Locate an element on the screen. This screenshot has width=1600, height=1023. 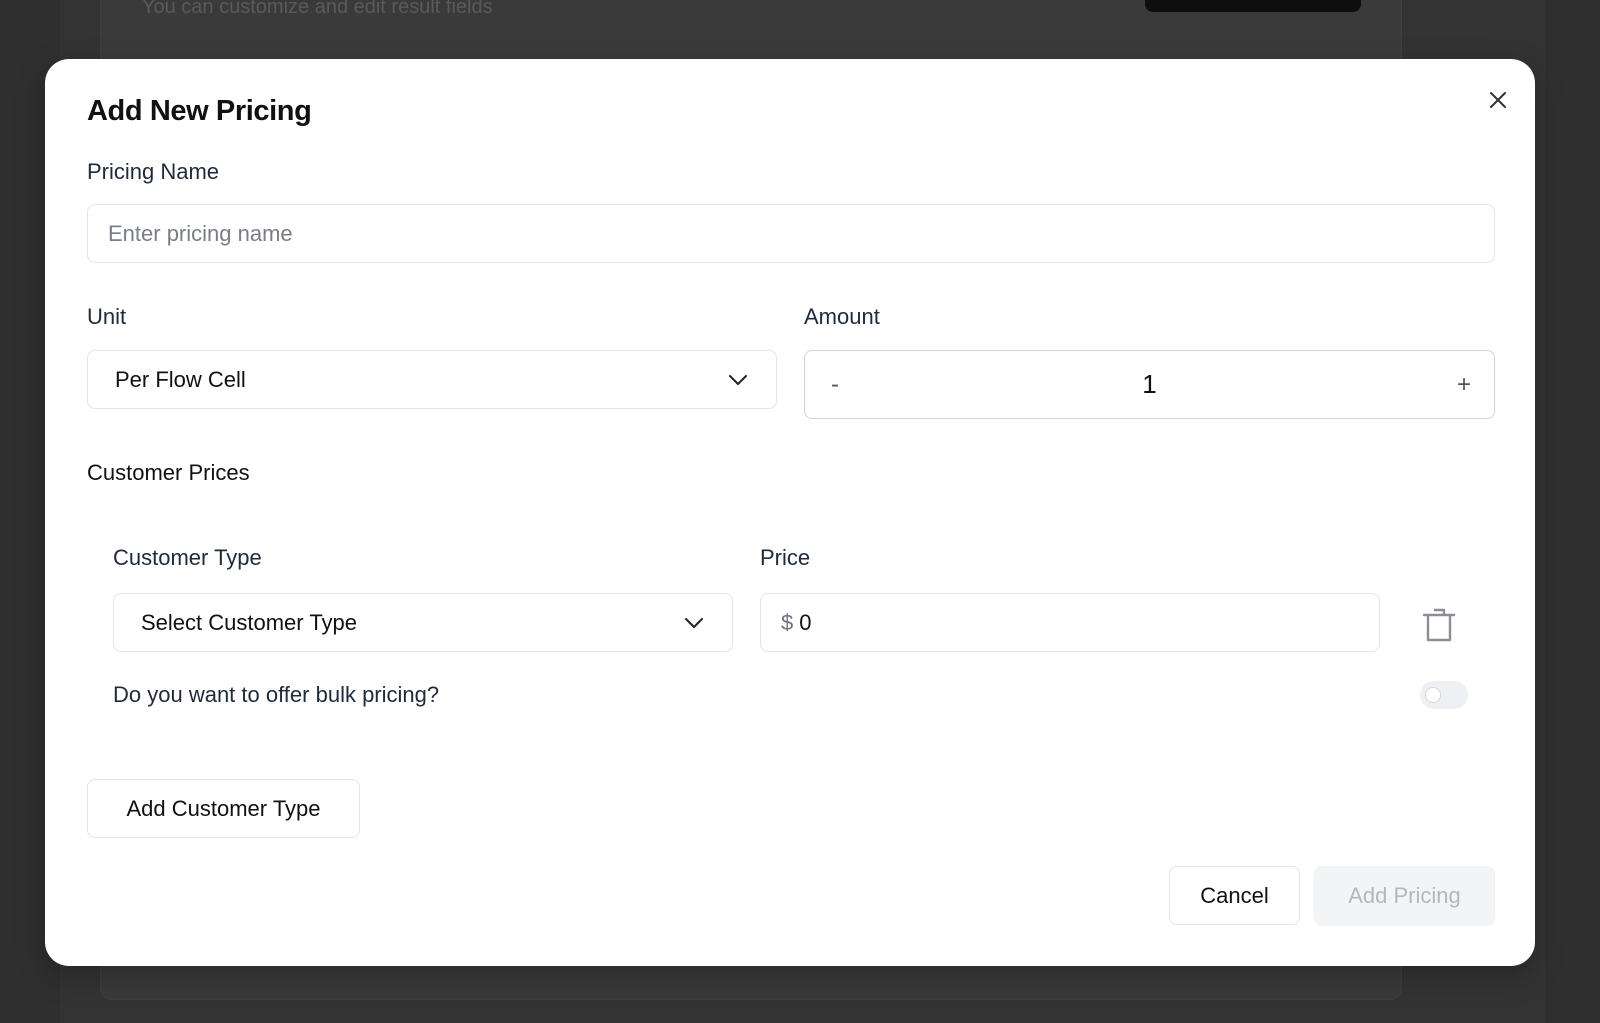
customer-type-select: Select Customer Type is located at coordinates (423, 622).